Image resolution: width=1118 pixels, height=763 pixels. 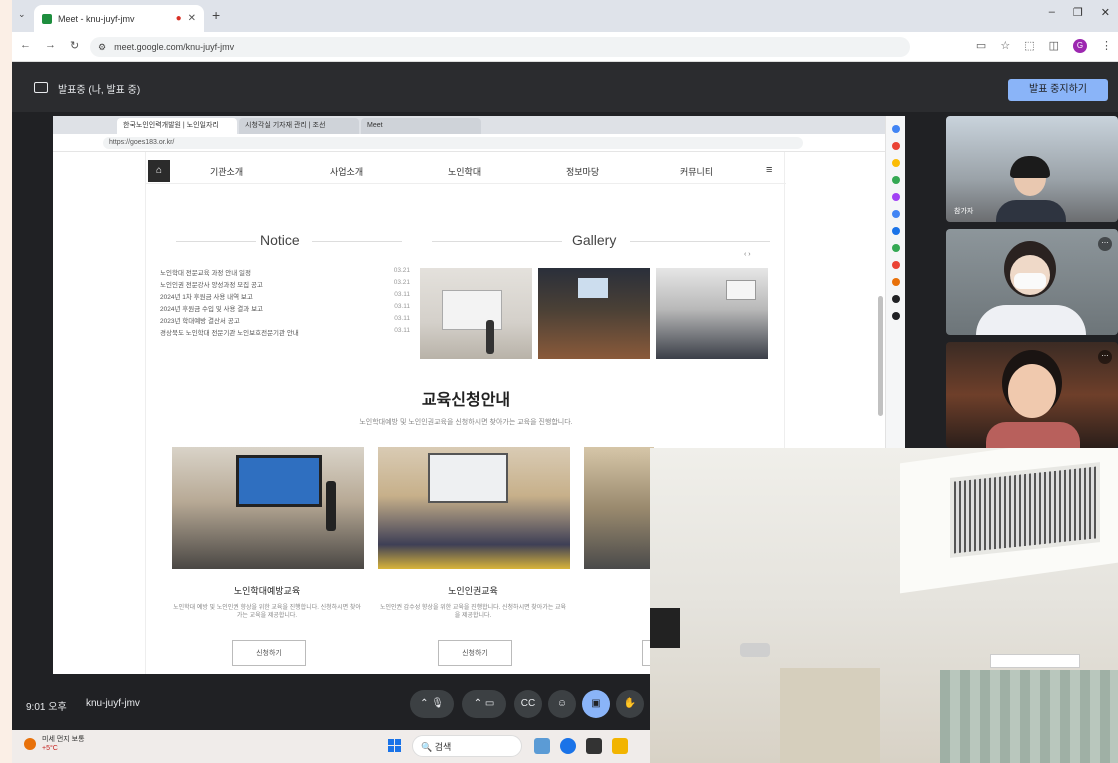 I want to click on shared-scrollbar, so click(x=880, y=306).